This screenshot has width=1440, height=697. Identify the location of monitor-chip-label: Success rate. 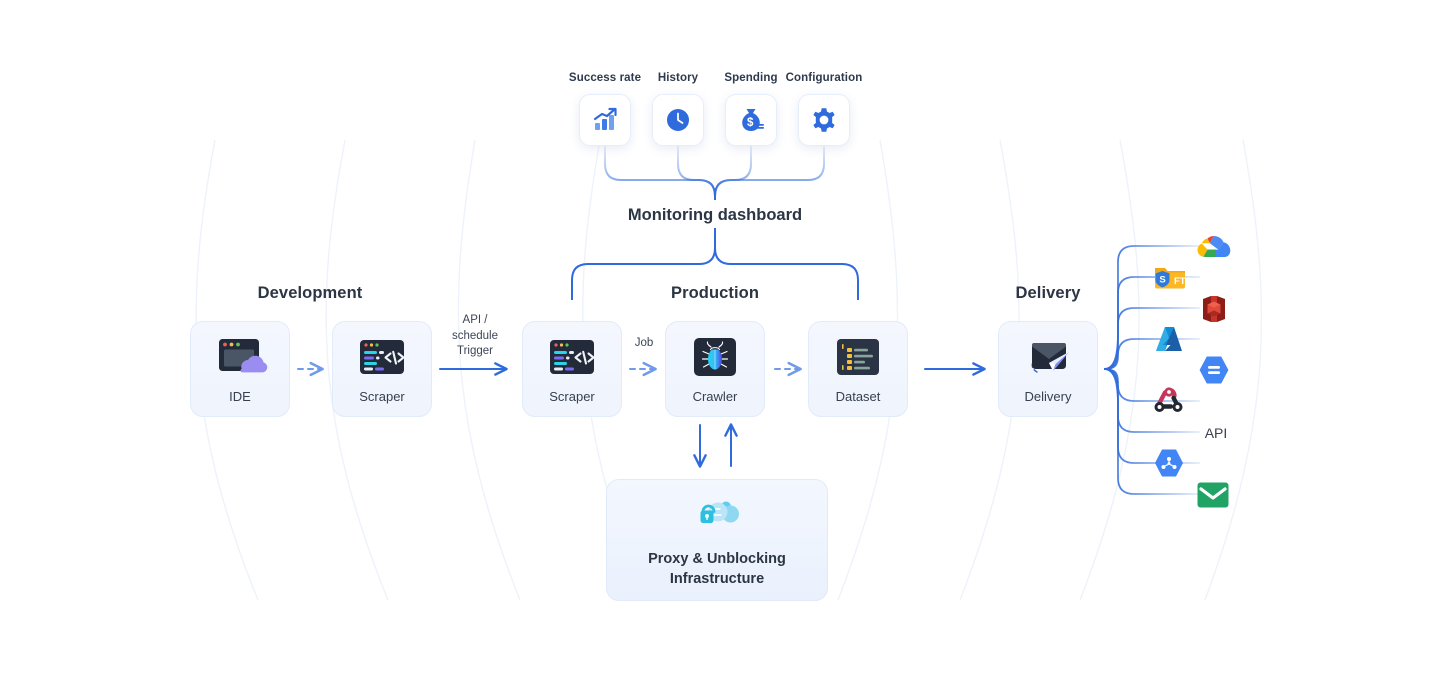
(605, 78).